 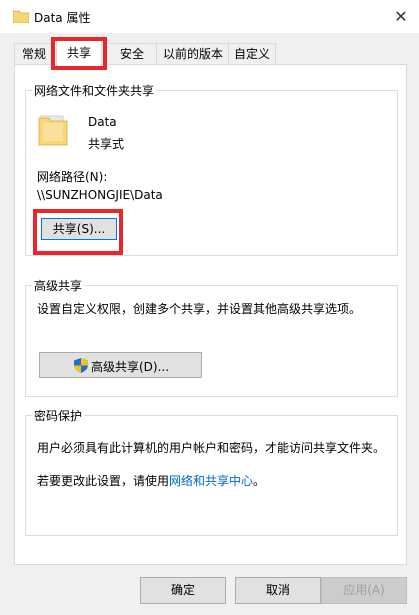 What do you see at coordinates (106, 144) in the screenshot?
I see `folder-share-status: 共享式` at bounding box center [106, 144].